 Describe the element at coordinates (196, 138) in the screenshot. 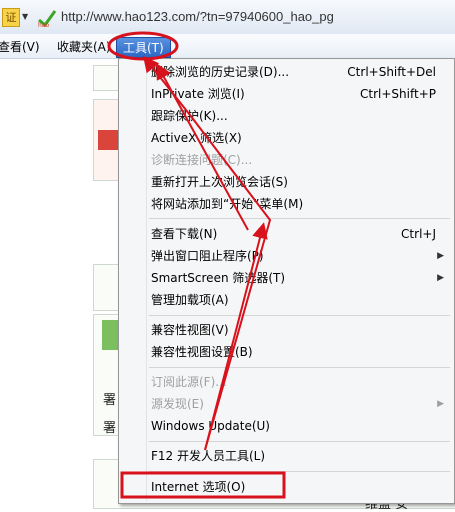

I see `menu-item-label: ActiveX 筛选(X)` at that location.